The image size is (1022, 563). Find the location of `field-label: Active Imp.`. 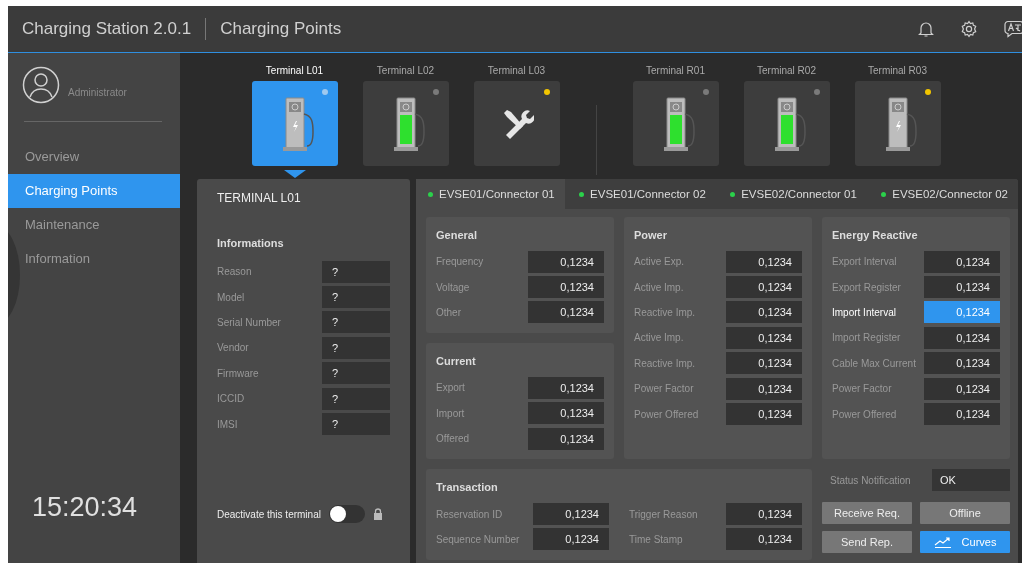

field-label: Active Imp. is located at coordinates (659, 338).